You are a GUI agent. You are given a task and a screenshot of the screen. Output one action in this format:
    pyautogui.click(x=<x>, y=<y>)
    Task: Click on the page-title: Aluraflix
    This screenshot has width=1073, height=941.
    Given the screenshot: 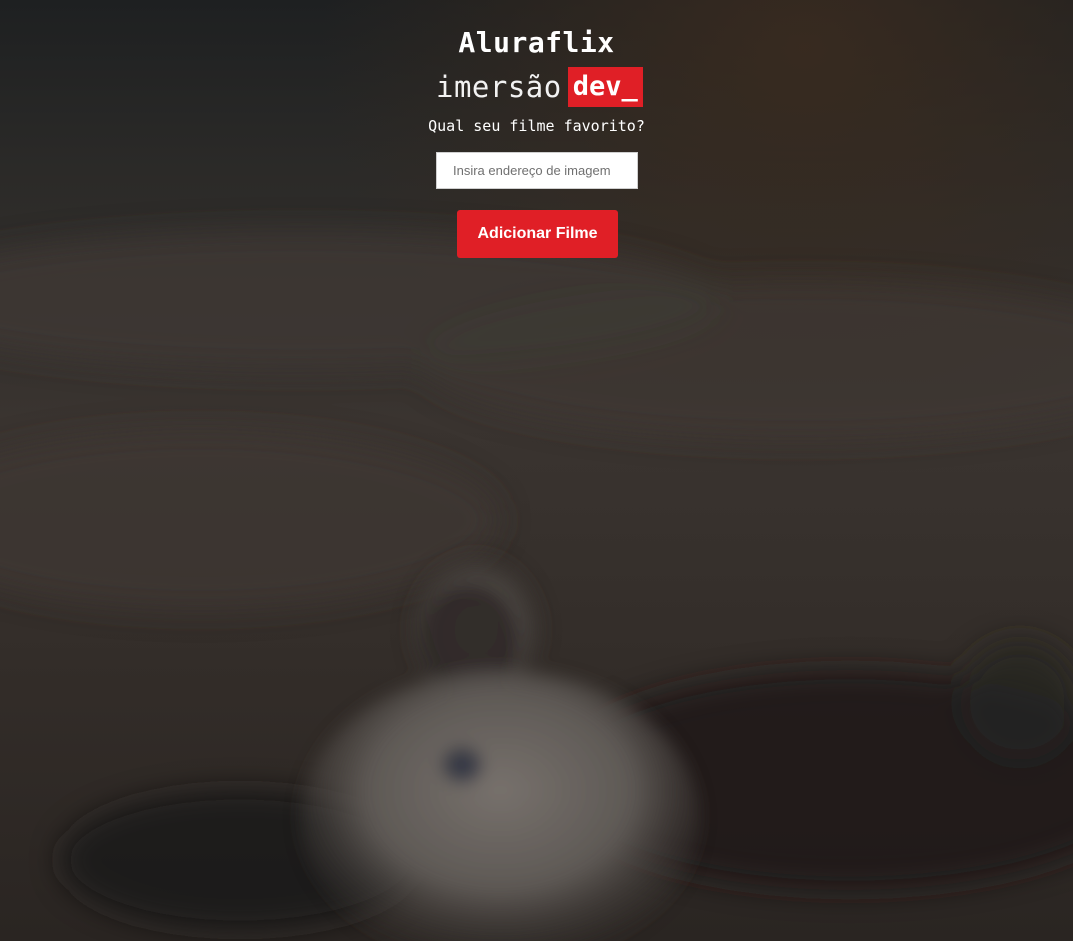 What is the action you would take?
    pyautogui.click(x=536, y=42)
    